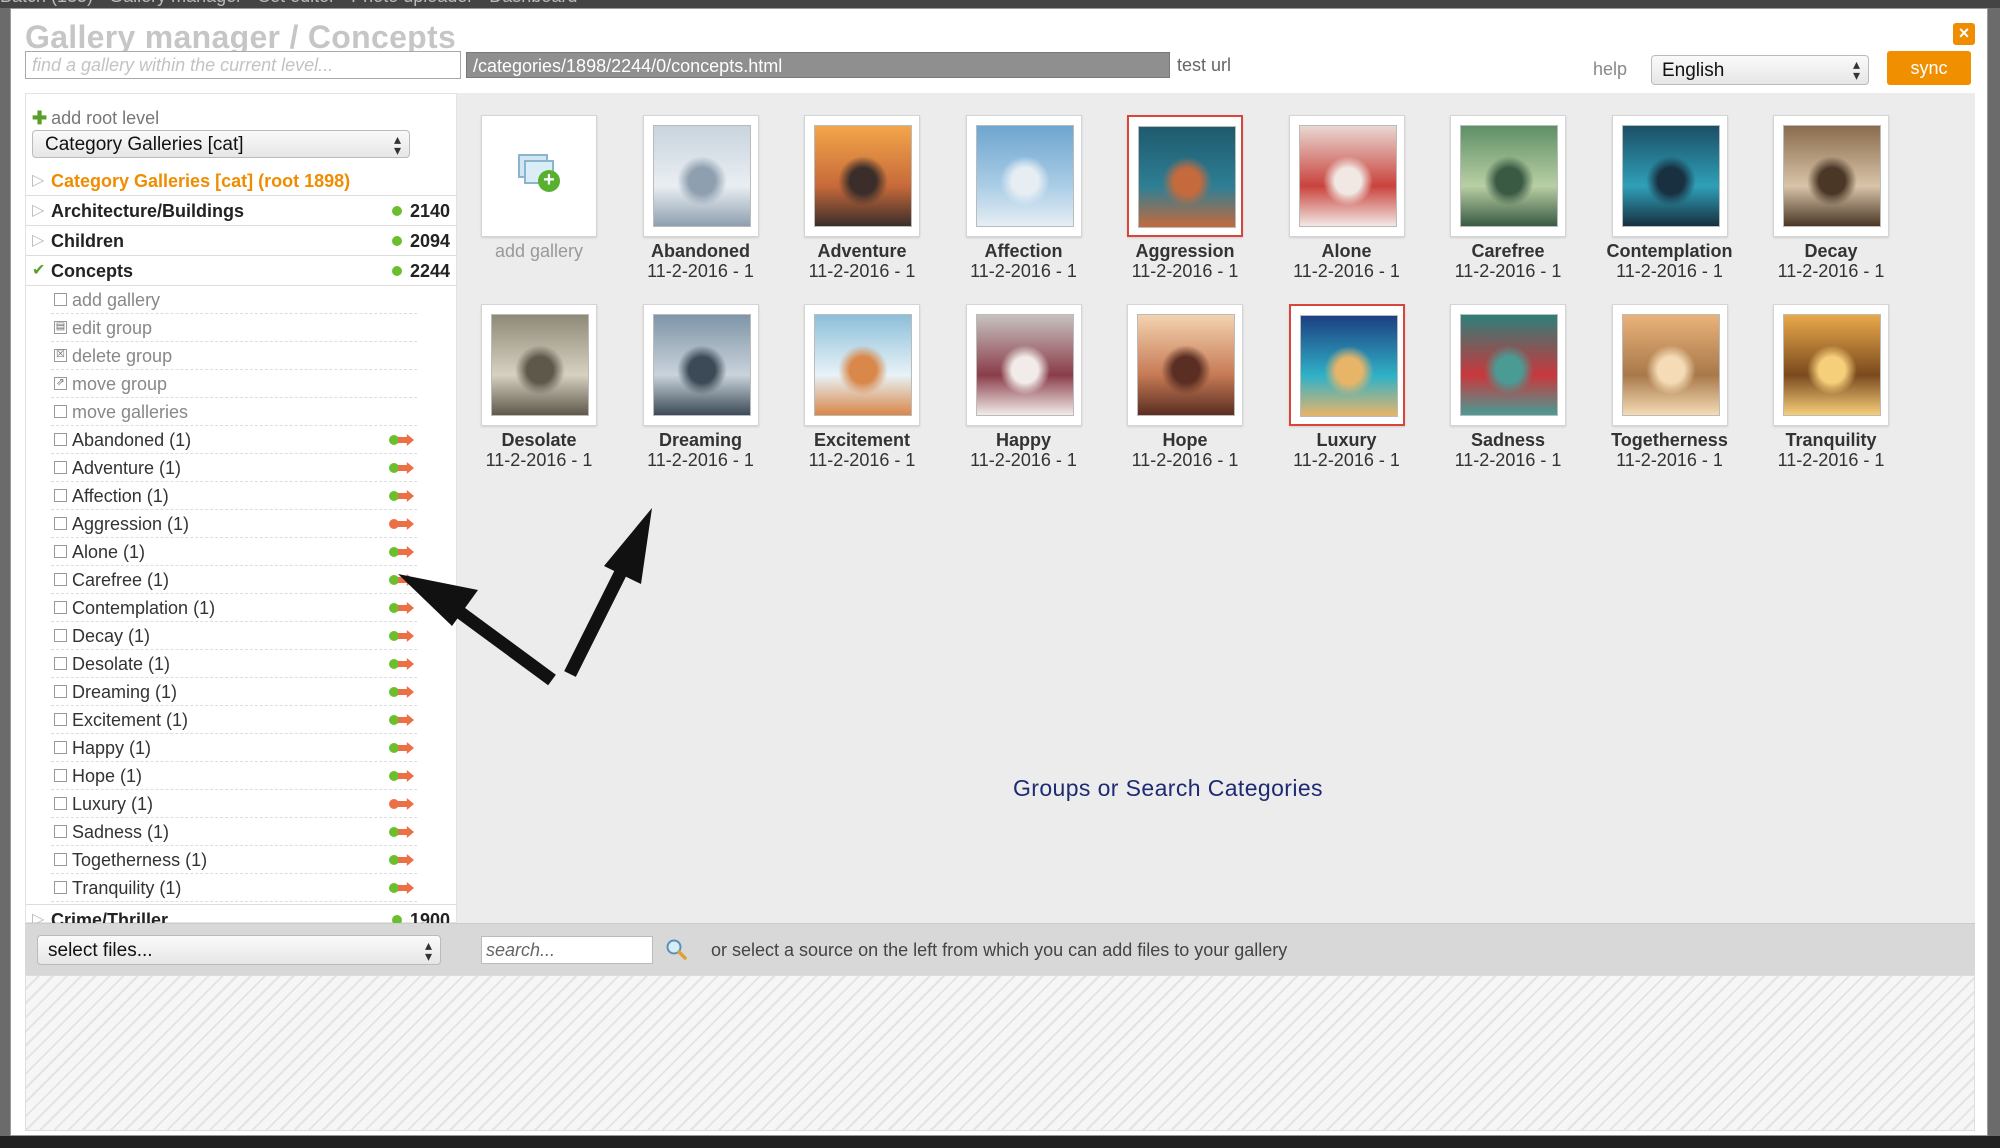 Image resolution: width=2000 pixels, height=1148 pixels. I want to click on gallery-tile: Togetherness 11-2-2016 - 1, so click(1667, 377).